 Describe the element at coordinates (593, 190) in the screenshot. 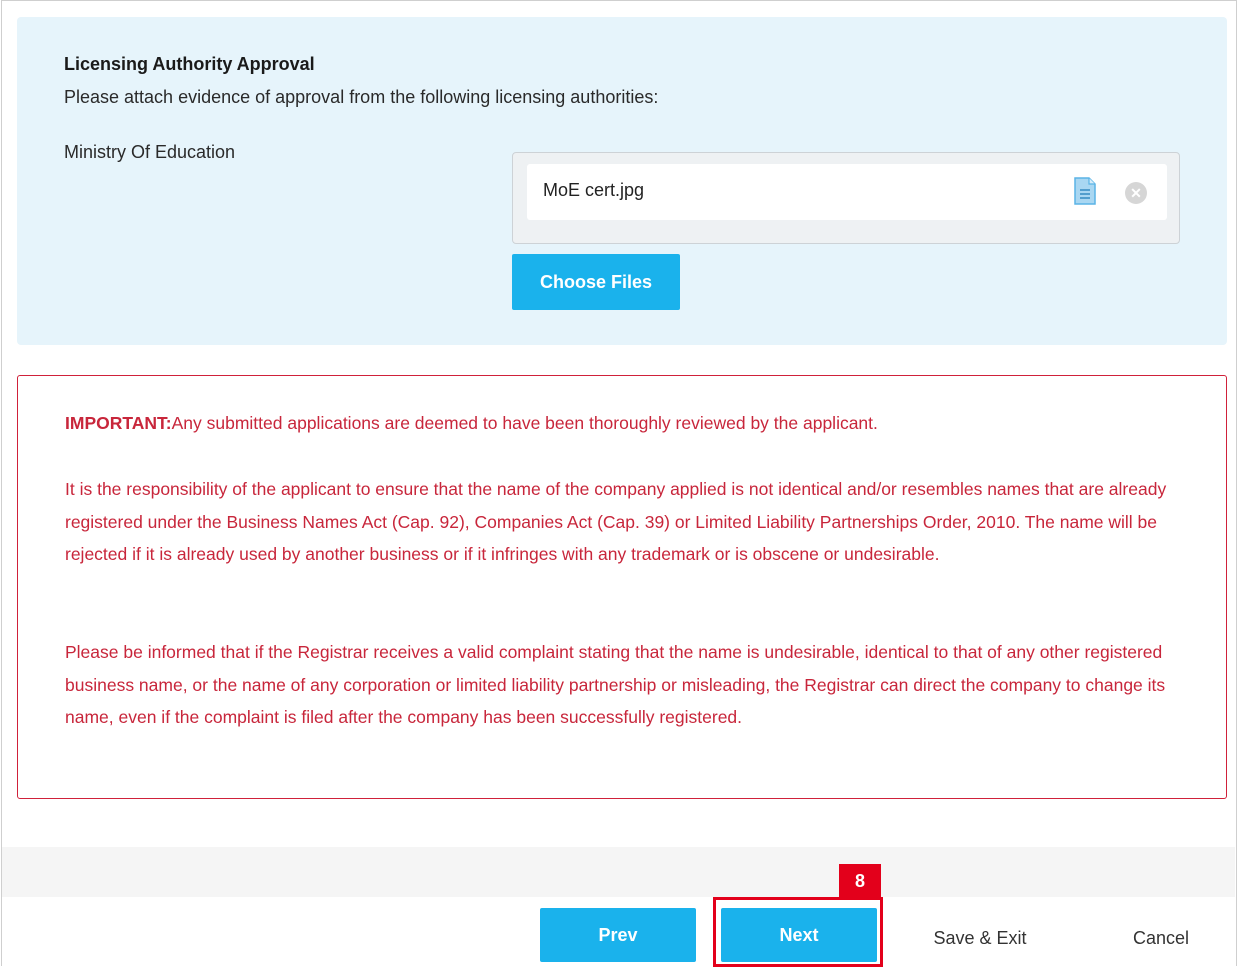

I see `attached-file-name: MoE cert.jpg` at that location.